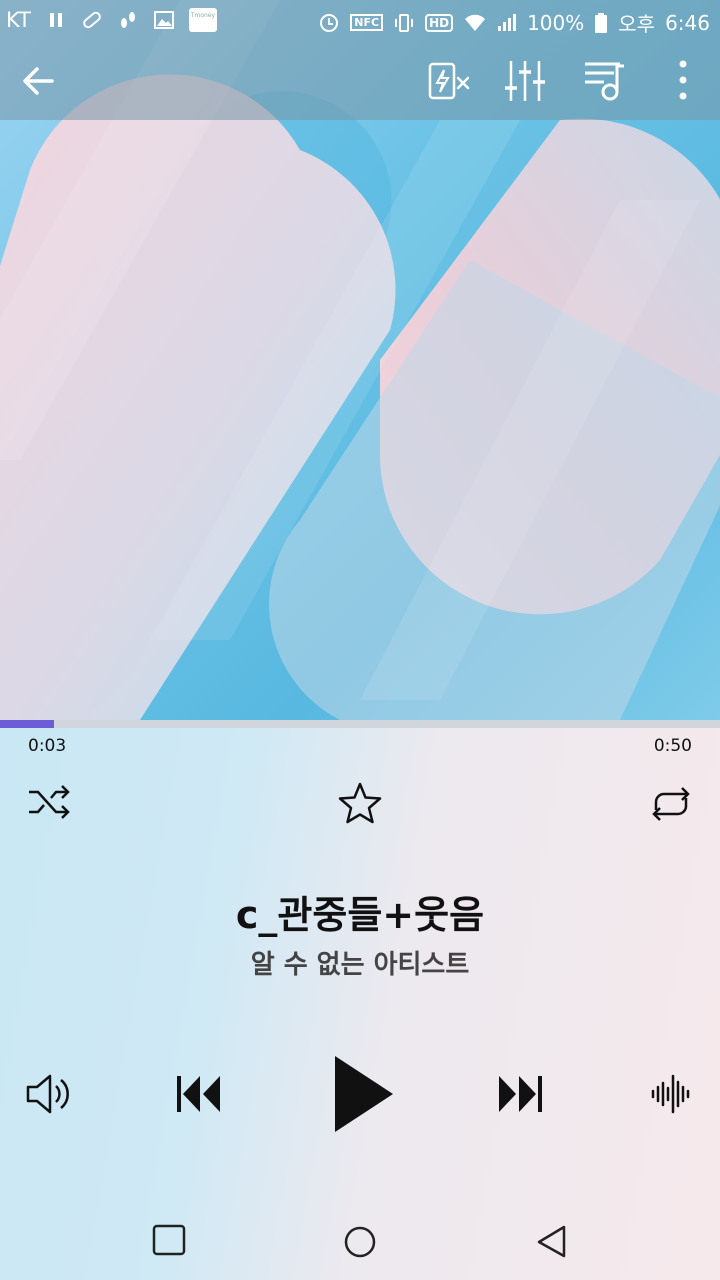 The height and width of the screenshot is (1280, 720). I want to click on skip-next-icon, so click(520, 1094).